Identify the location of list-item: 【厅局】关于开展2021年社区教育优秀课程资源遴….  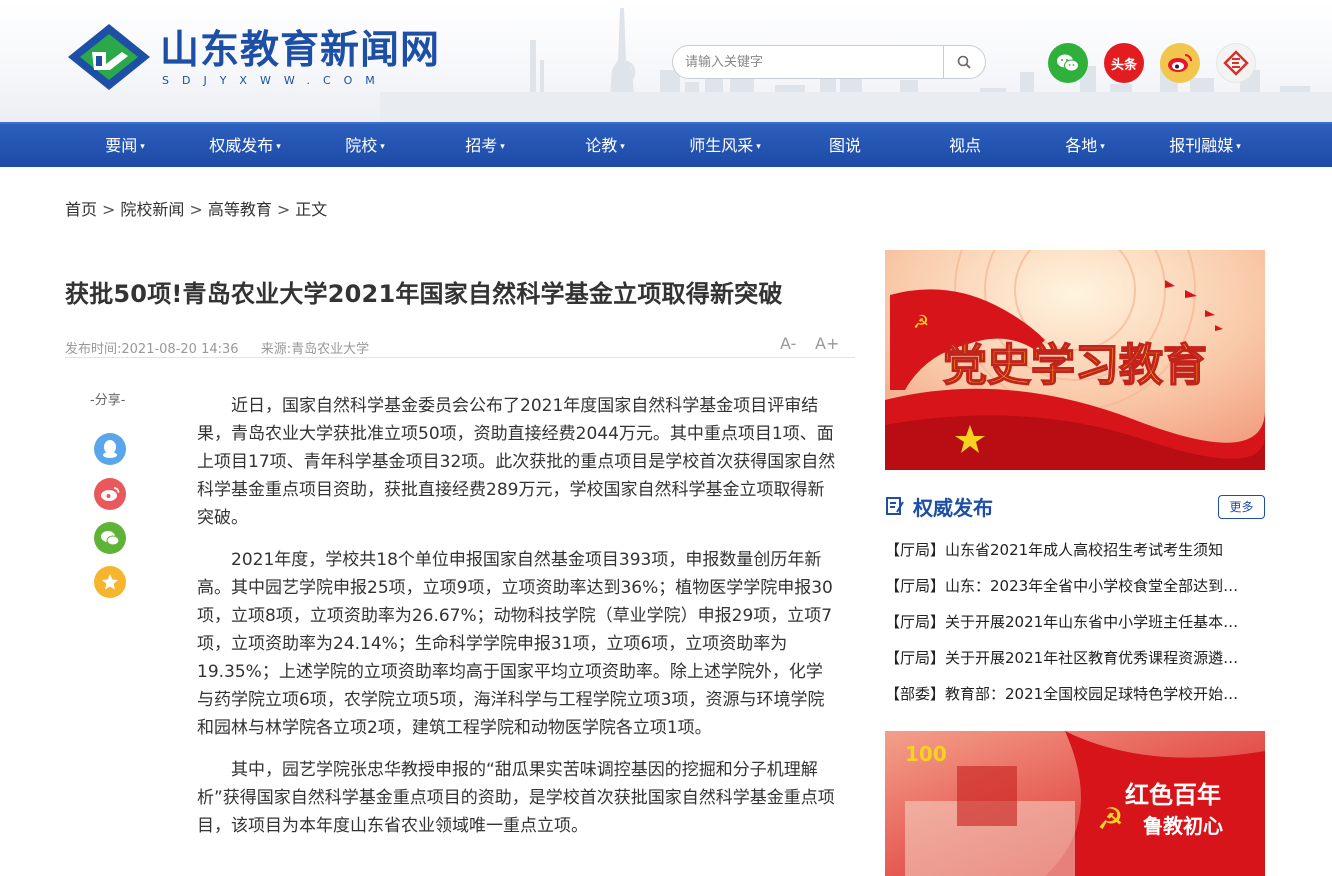
(1075, 662).